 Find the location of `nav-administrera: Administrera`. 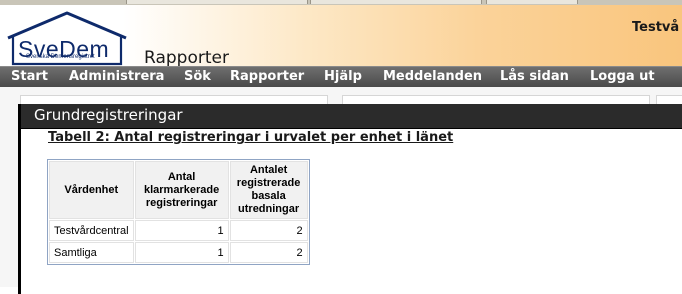

nav-administrera: Administrera is located at coordinates (116, 76).